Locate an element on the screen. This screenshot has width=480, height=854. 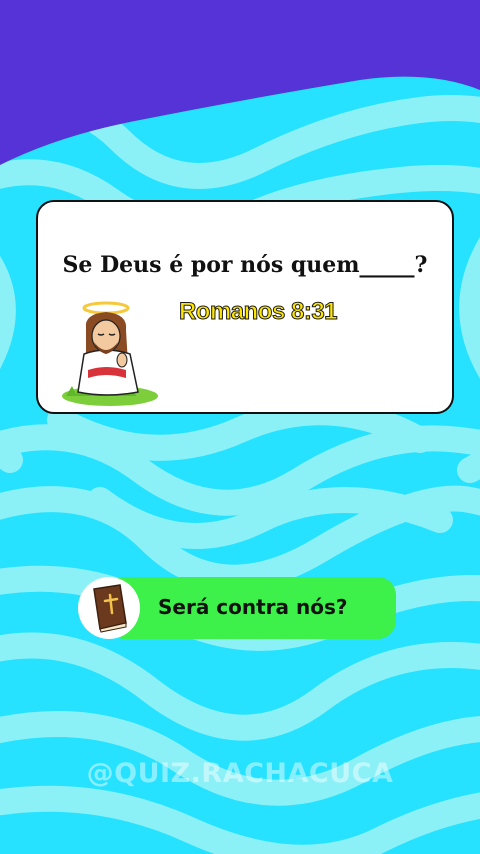
bible-badge is located at coordinates (109, 608).